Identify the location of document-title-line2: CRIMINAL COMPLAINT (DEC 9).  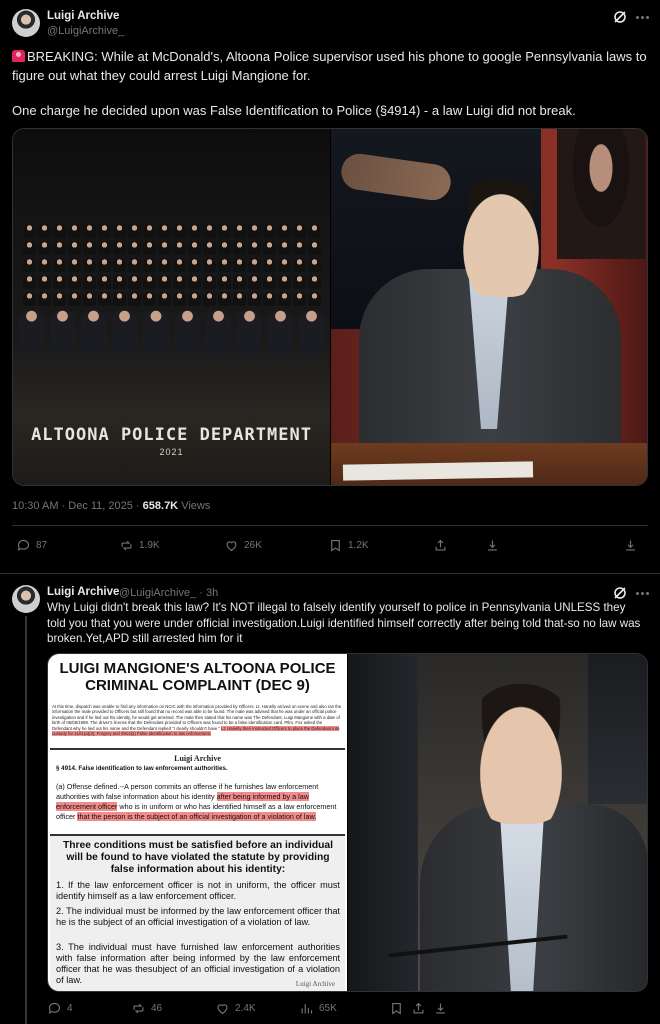
(197, 685).